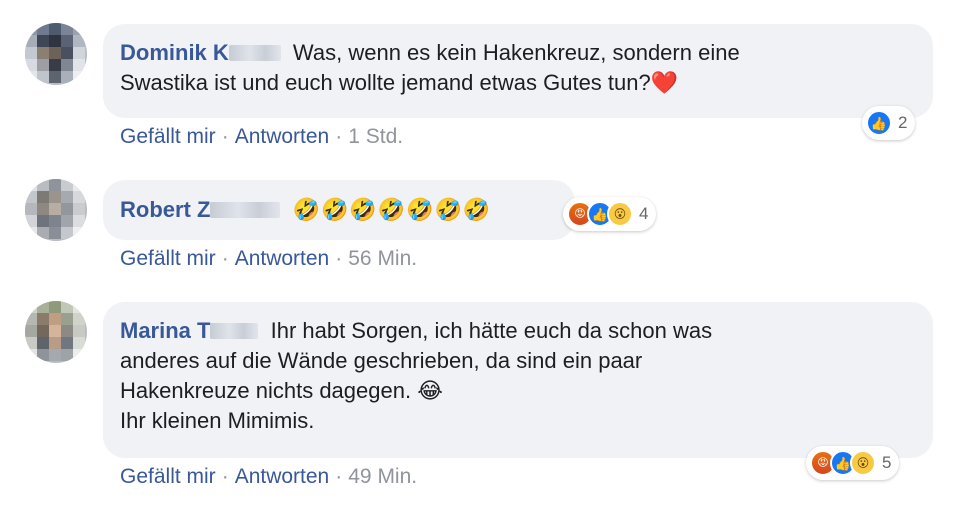 The height and width of the screenshot is (508, 972). Describe the element at coordinates (174, 52) in the screenshot. I see `author-name: Dominik K` at that location.